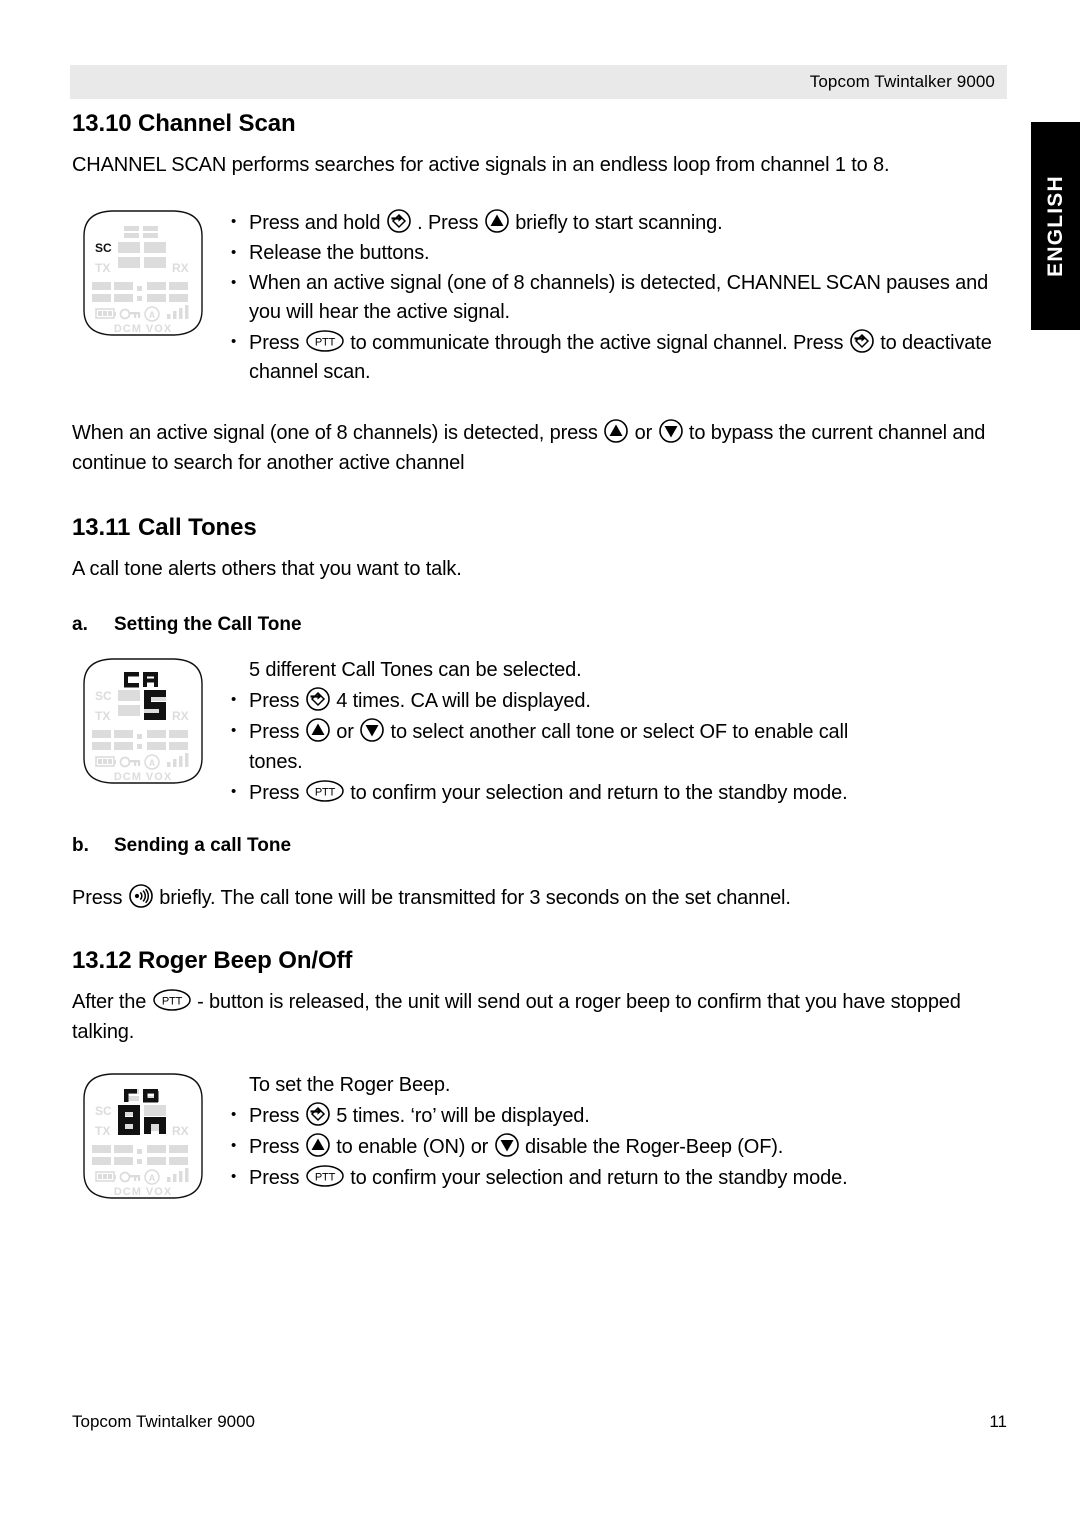 This screenshot has width=1080, height=1528. Describe the element at coordinates (143, 1136) in the screenshot. I see `roger-beep-display: SC TX RX A DCM VOX` at that location.